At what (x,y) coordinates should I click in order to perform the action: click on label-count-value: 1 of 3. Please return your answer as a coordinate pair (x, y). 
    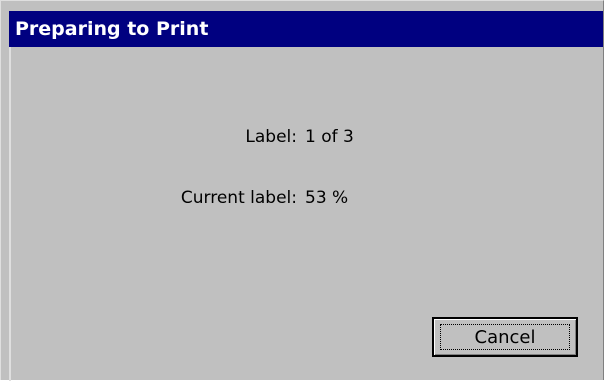
    Looking at the image, I should click on (329, 137).